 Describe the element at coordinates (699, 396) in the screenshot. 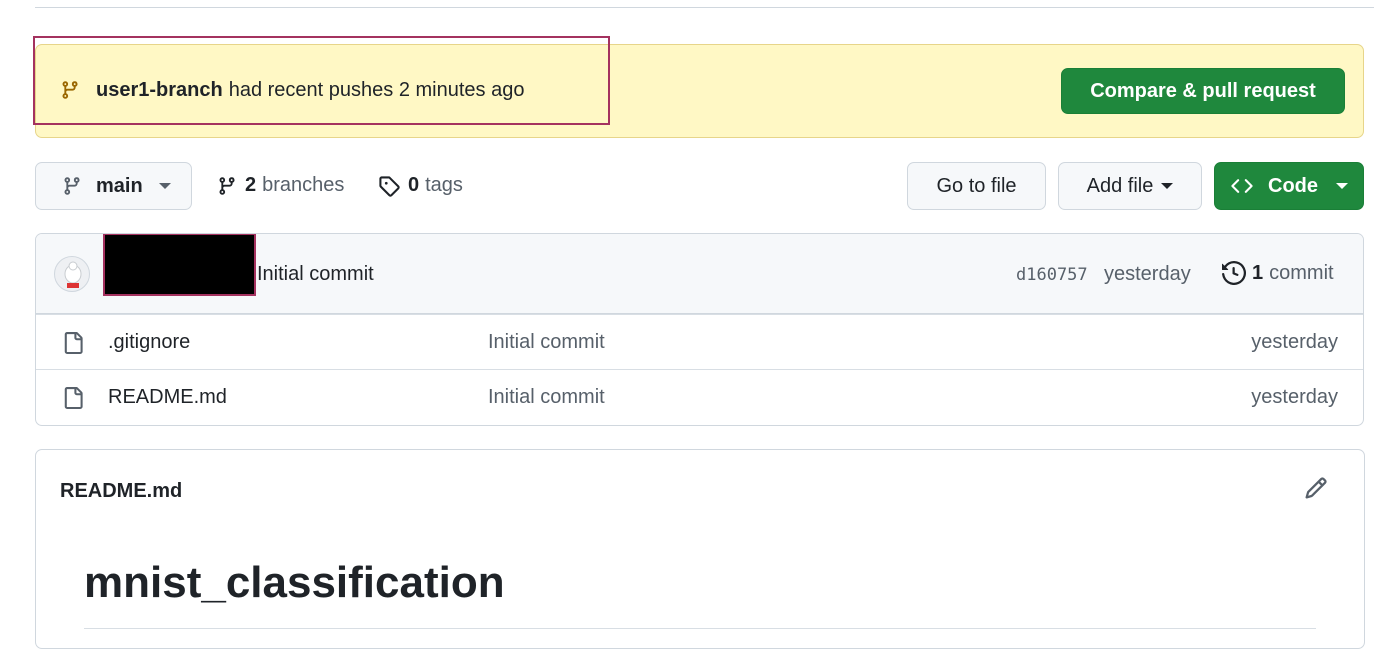

I see `file-row: README.md Initial commit yesterday` at that location.